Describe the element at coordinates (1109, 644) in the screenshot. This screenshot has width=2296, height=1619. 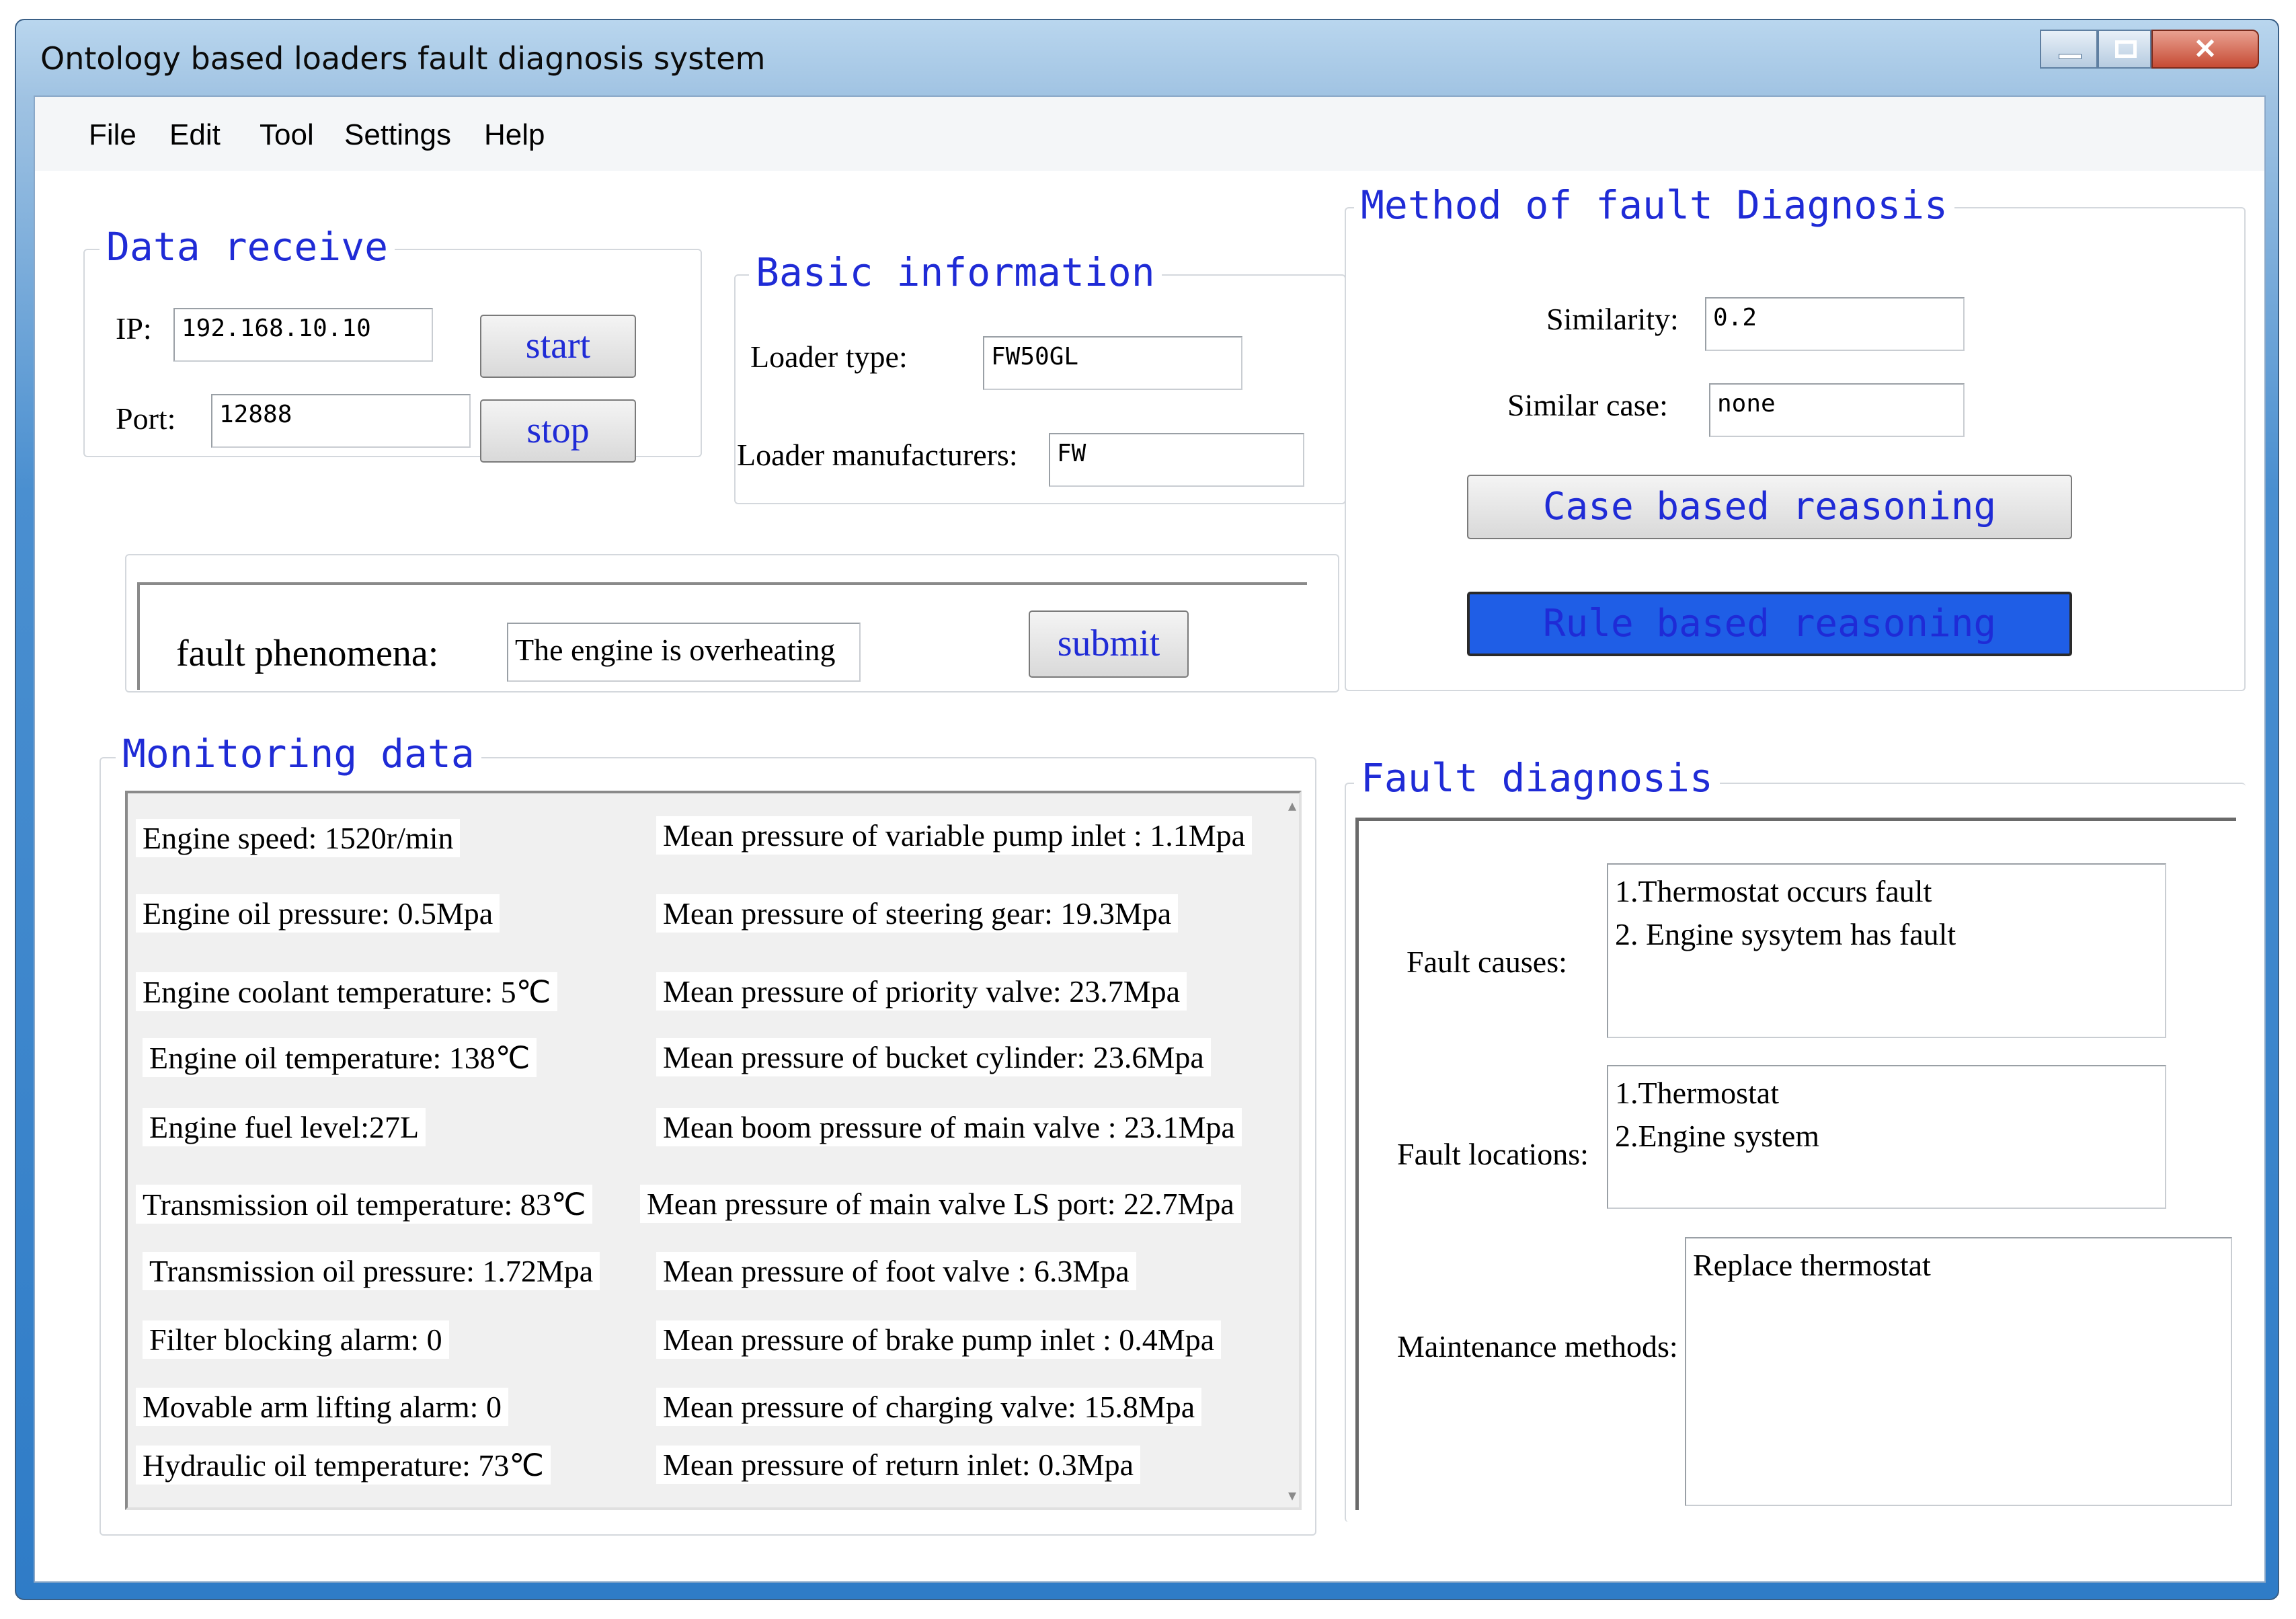
I see `submit-button: submit` at that location.